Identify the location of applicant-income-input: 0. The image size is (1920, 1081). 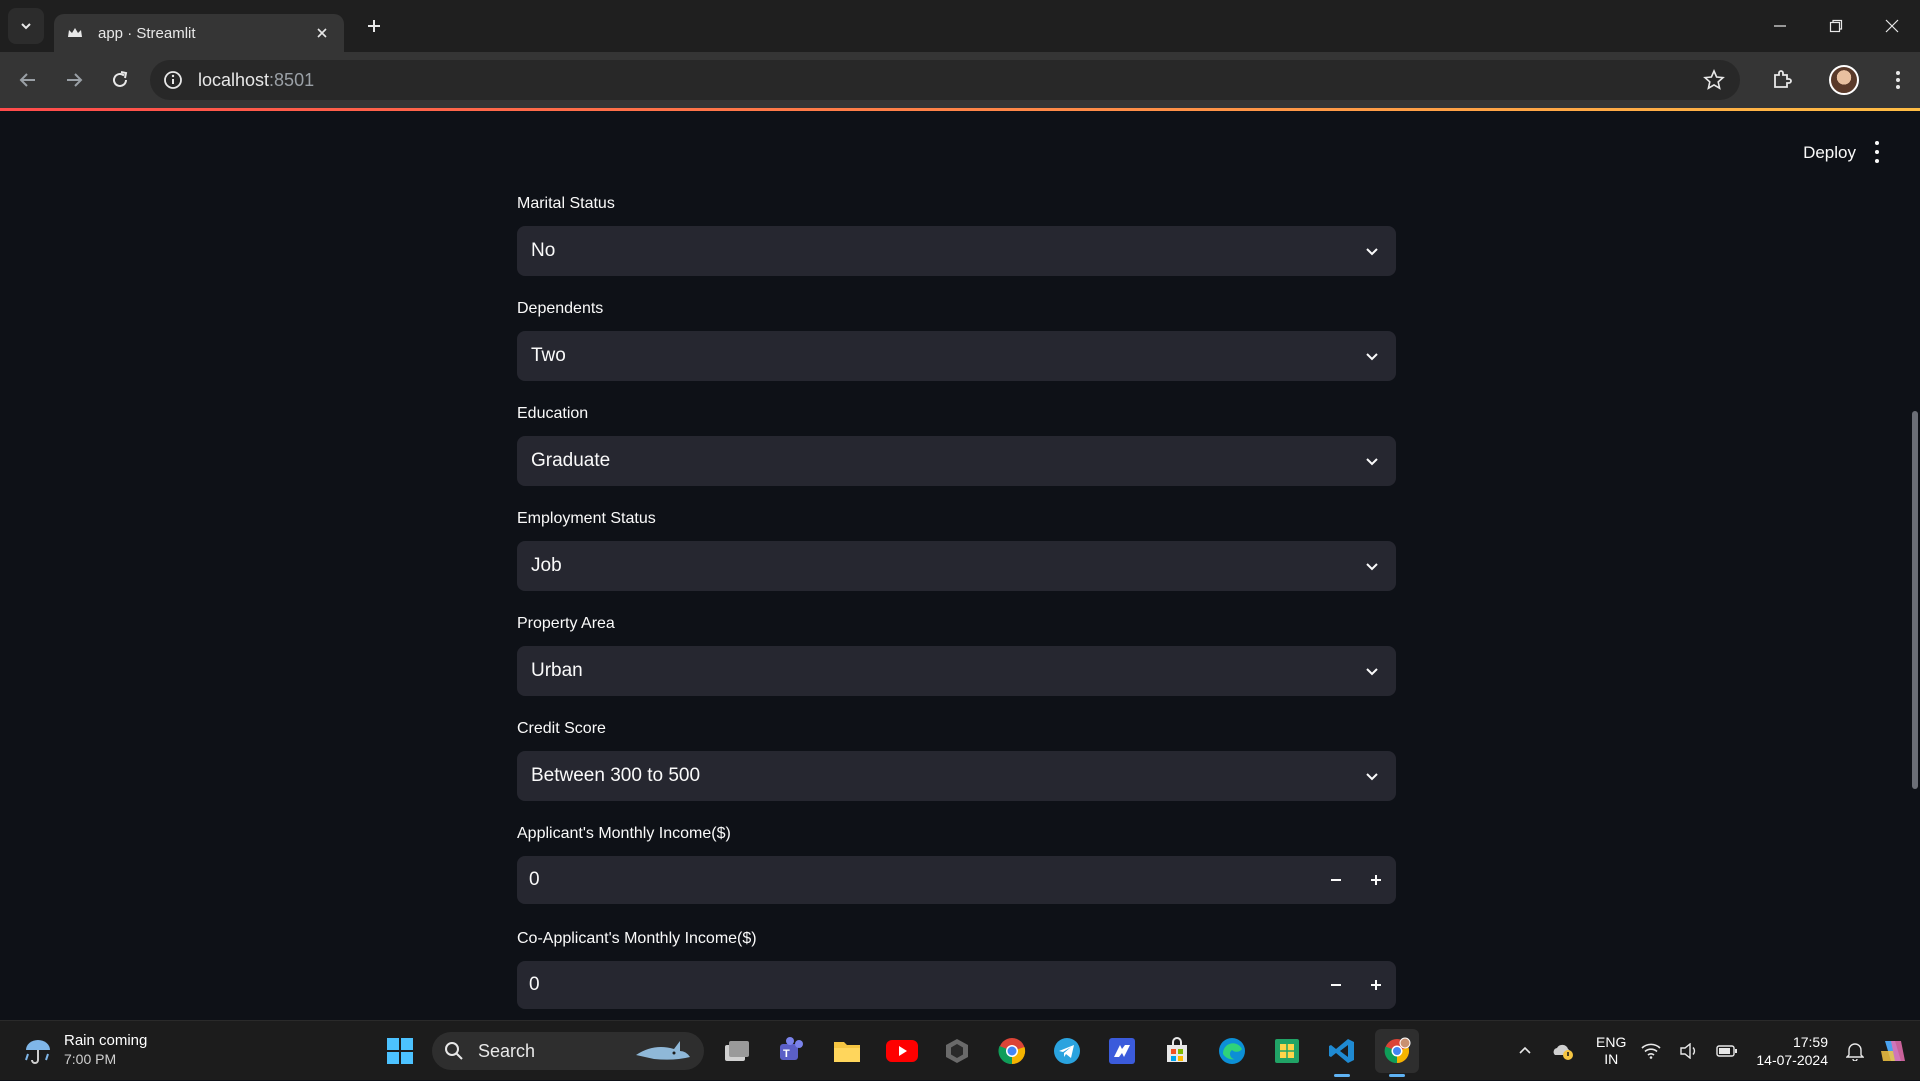
(956, 880).